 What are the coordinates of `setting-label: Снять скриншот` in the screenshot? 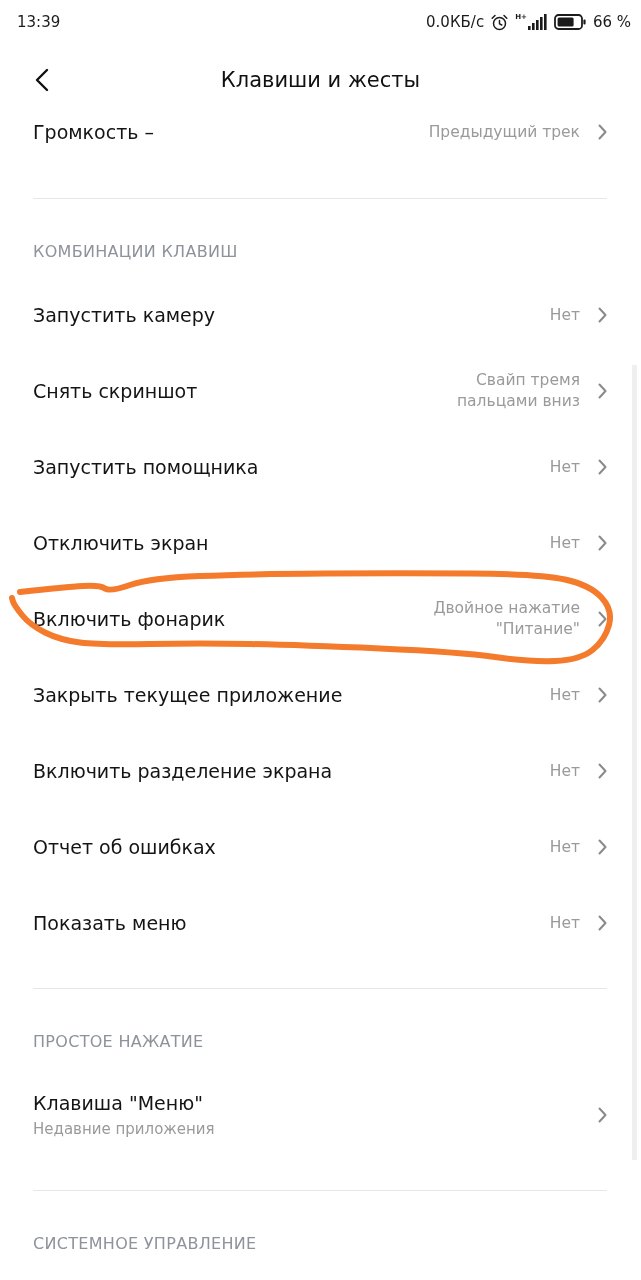 It's located at (115, 391).